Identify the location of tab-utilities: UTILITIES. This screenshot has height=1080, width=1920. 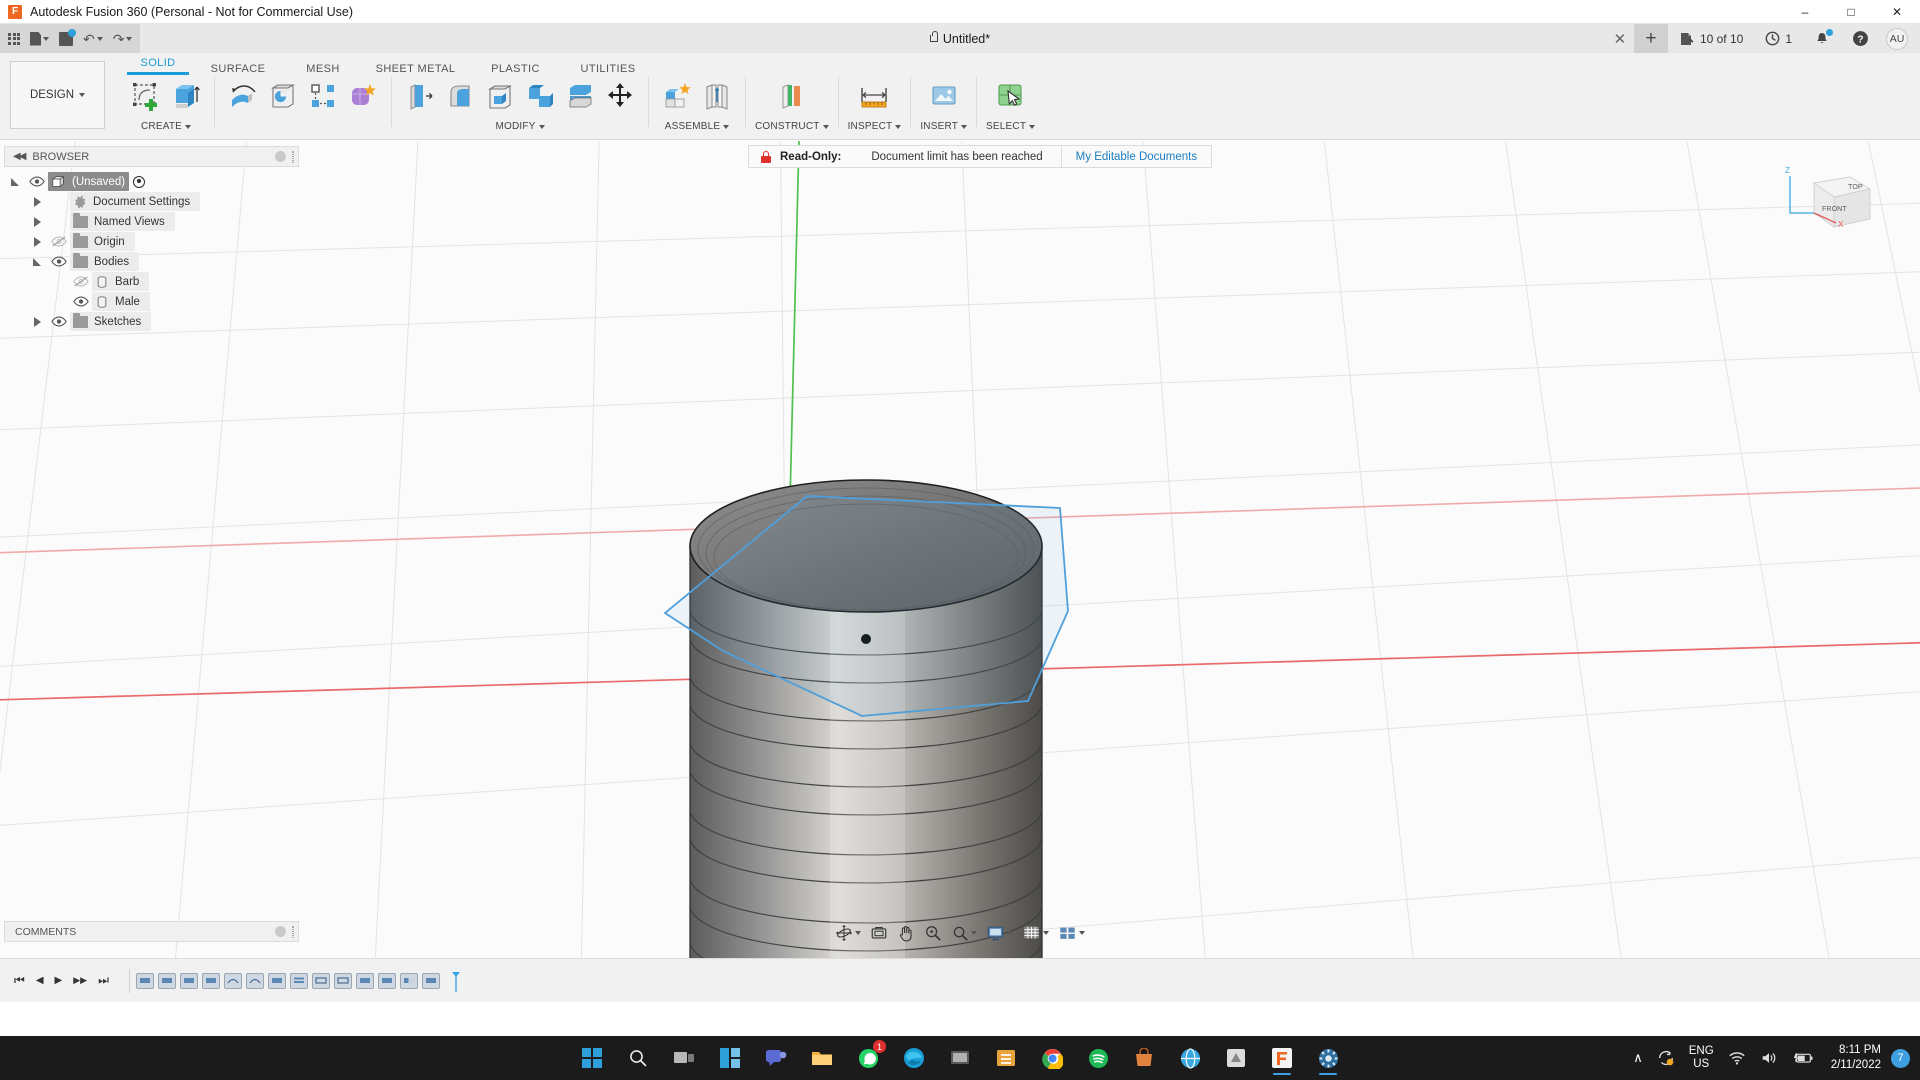
(608, 69).